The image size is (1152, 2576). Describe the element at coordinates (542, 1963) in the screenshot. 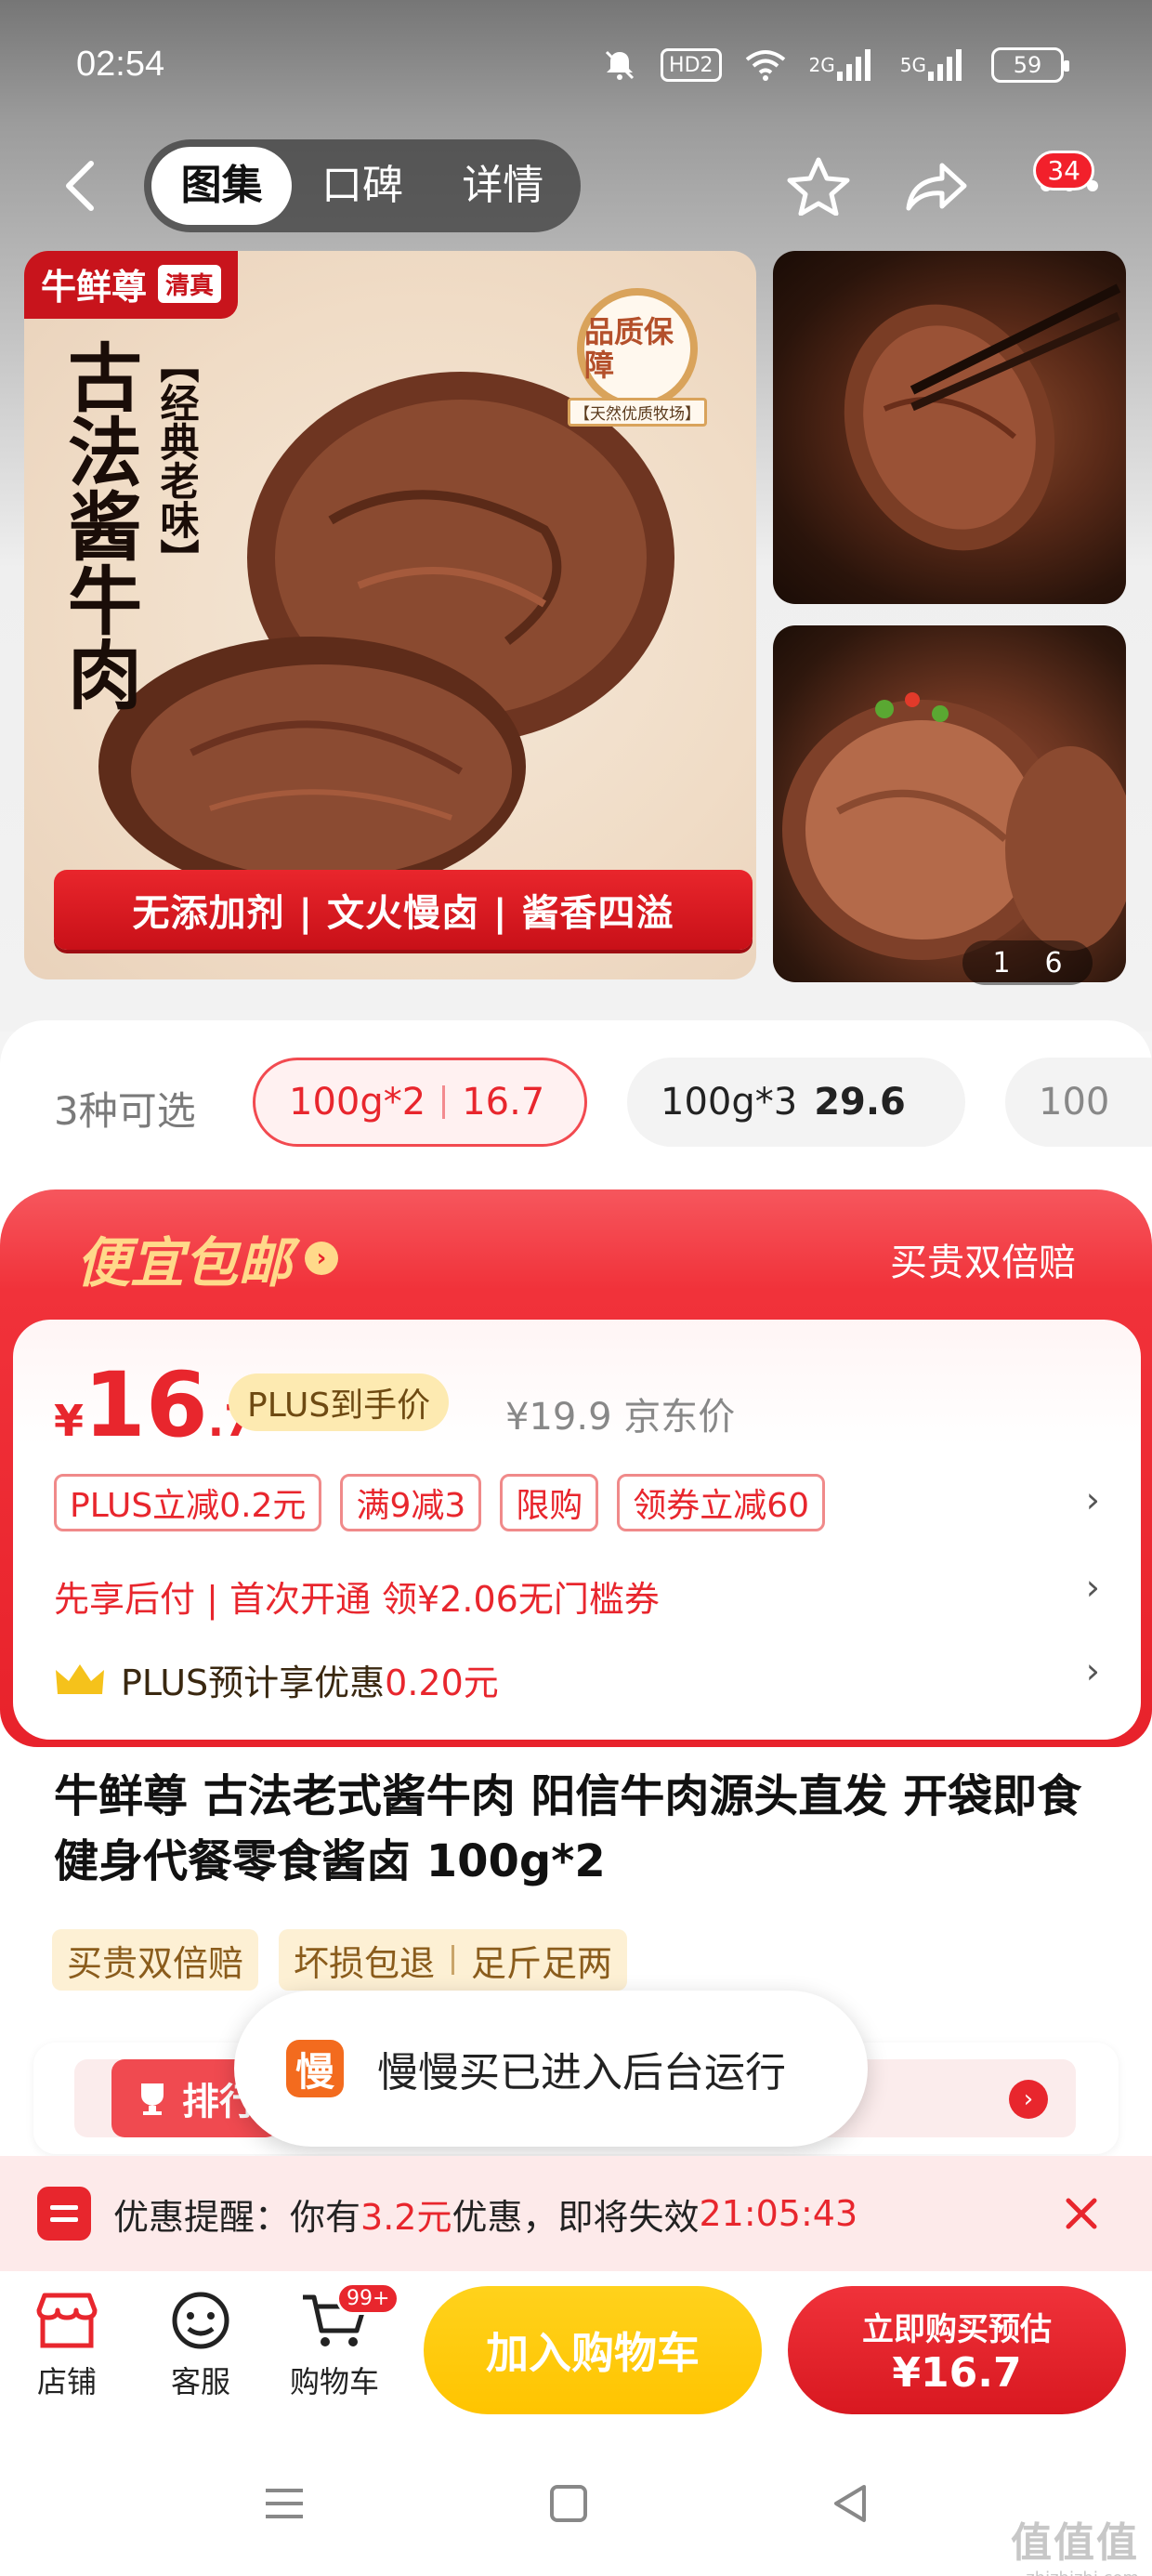

I see `service-tag: 足斤足两` at that location.